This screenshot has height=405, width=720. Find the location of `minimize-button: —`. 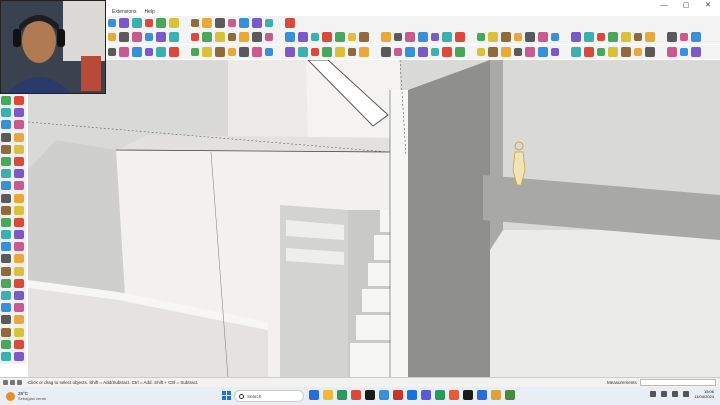

minimize-button: — is located at coordinates (664, 5).